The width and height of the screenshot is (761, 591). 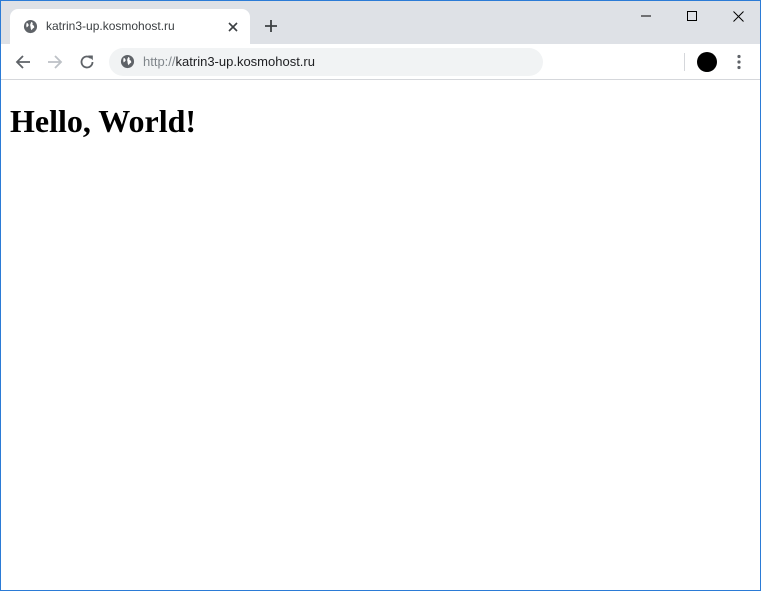 I want to click on tab-active: katrin3-up.kosmohost.ru, so click(x=130, y=26).